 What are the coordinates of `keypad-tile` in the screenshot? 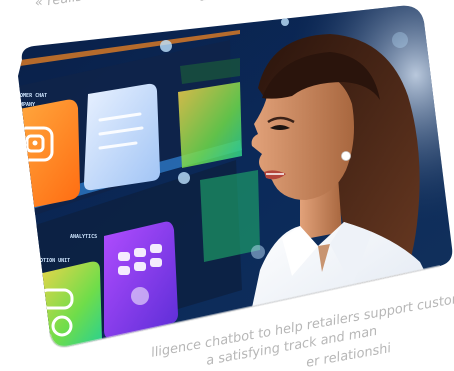 It's located at (141, 280).